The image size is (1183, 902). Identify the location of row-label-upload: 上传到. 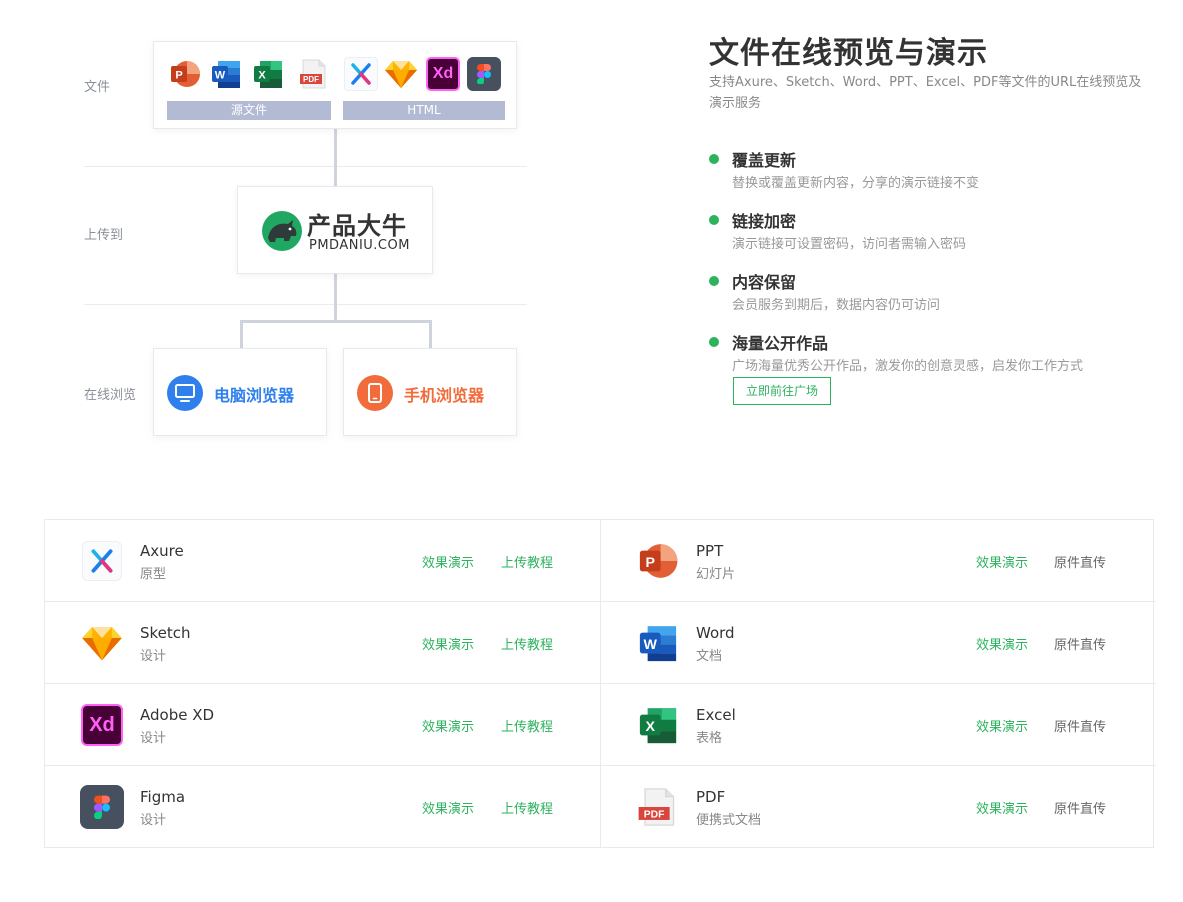
(104, 235).